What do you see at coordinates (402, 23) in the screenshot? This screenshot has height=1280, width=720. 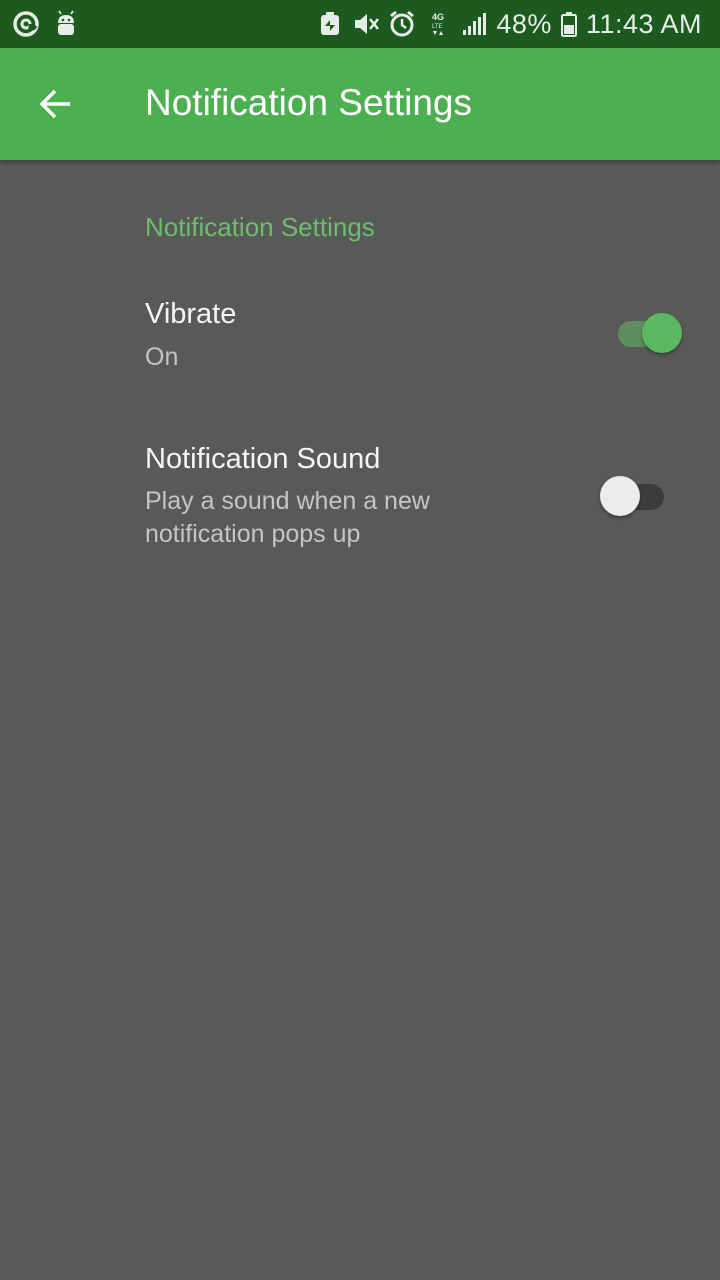 I see `alarm-icon` at bounding box center [402, 23].